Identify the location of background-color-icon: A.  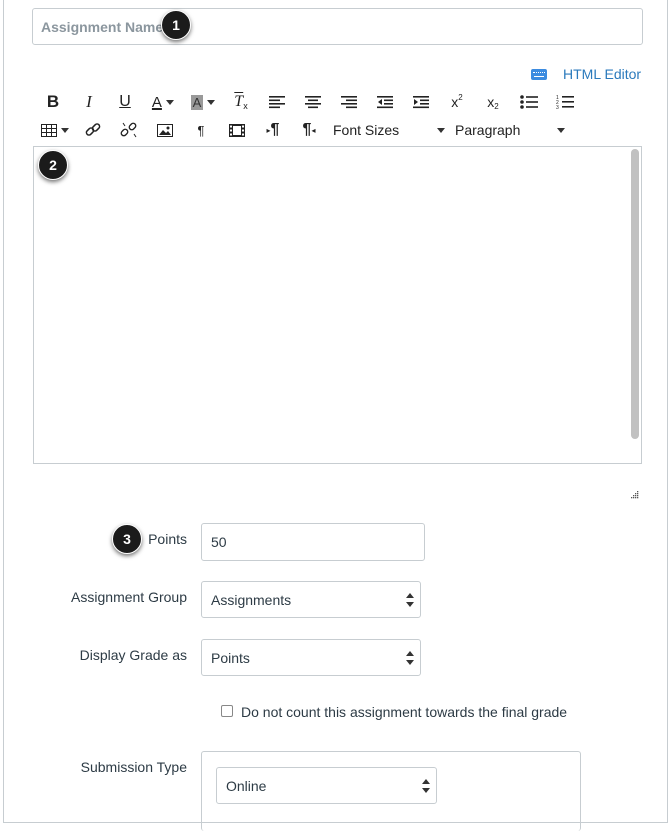
(203, 102).